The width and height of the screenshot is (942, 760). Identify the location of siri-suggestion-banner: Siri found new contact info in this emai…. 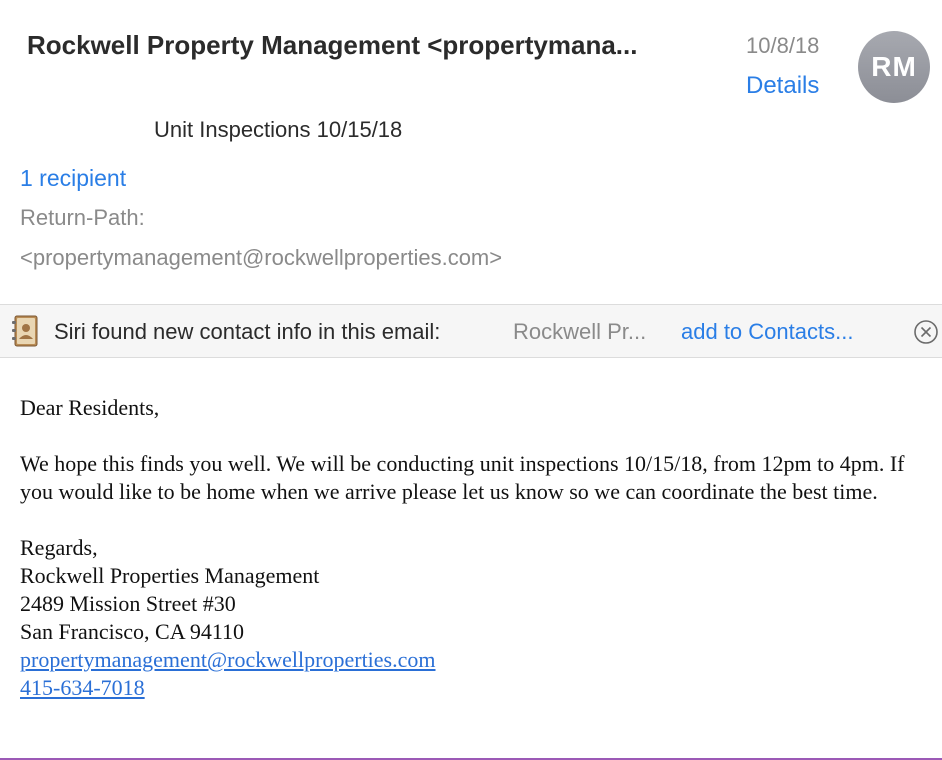
(471, 331).